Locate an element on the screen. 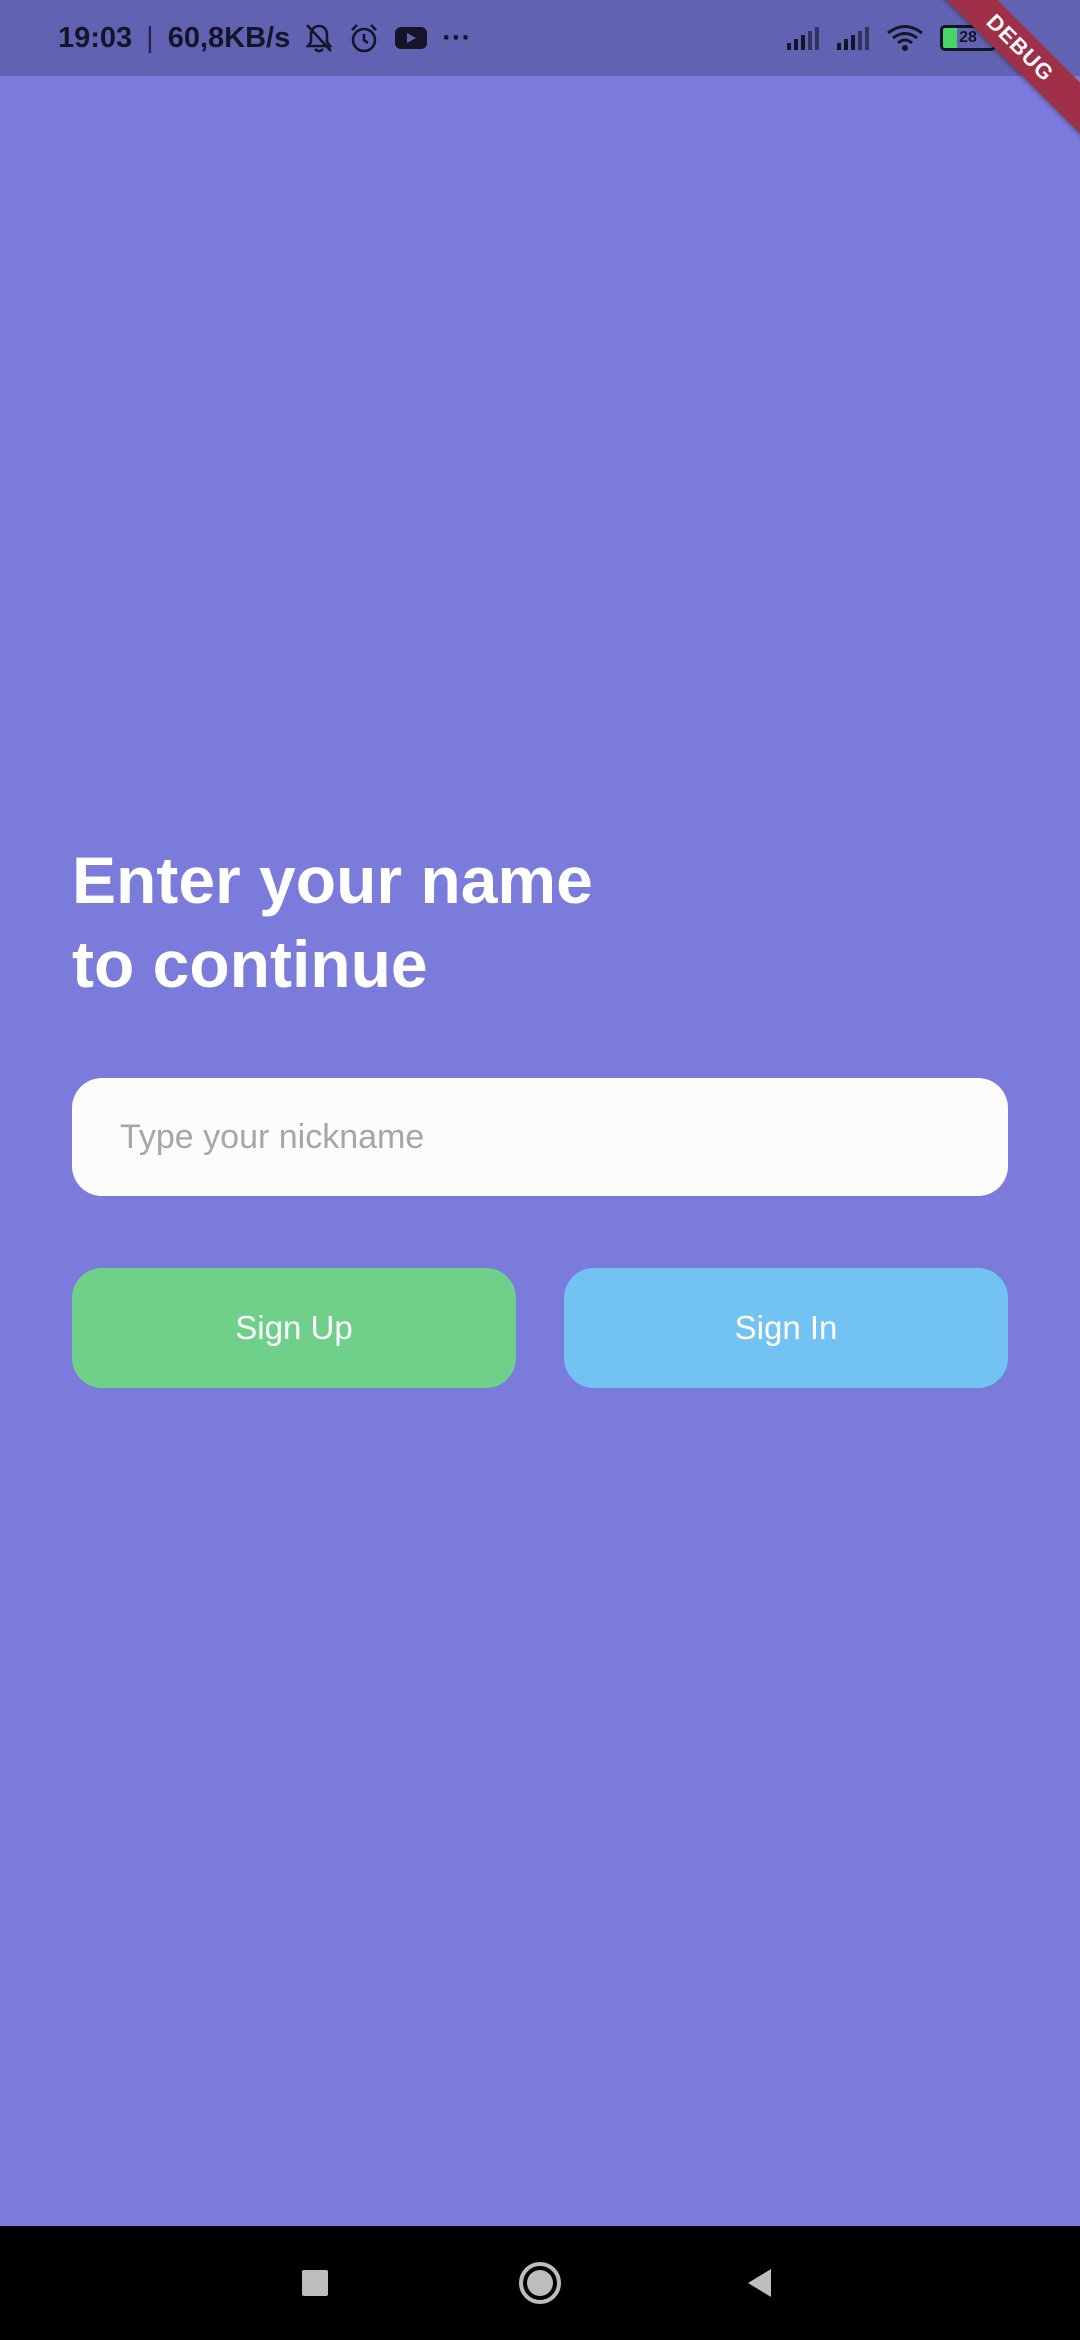  status-time: 19:03 is located at coordinates (95, 37).